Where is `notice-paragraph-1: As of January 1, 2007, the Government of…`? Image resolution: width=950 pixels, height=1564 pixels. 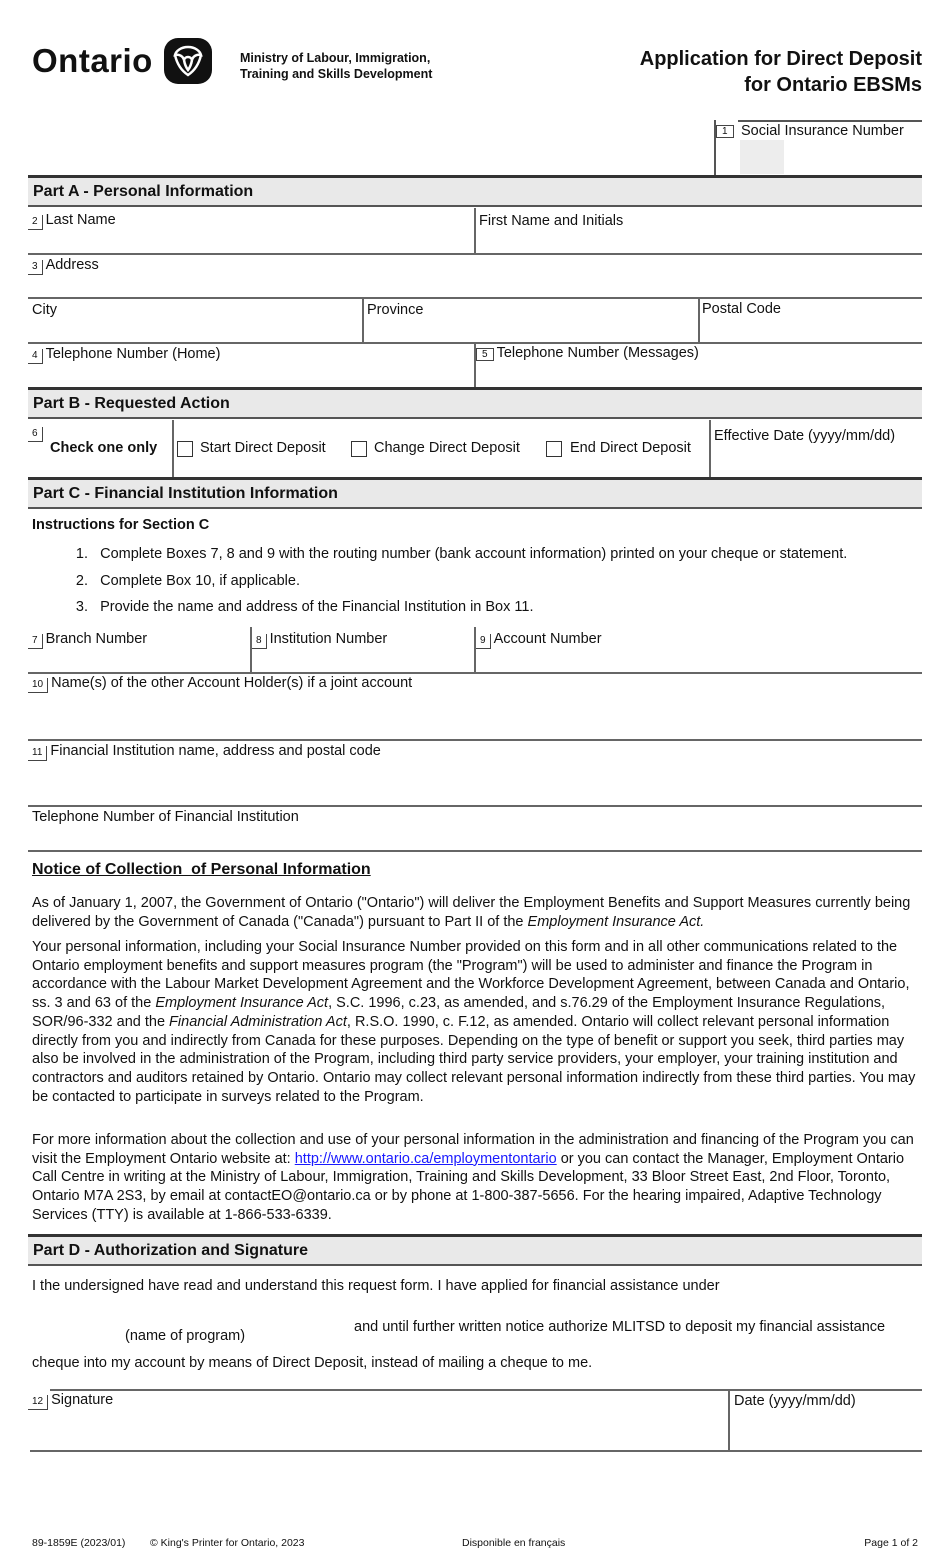 notice-paragraph-1: As of January 1, 2007, the Government of… is located at coordinates (471, 912).